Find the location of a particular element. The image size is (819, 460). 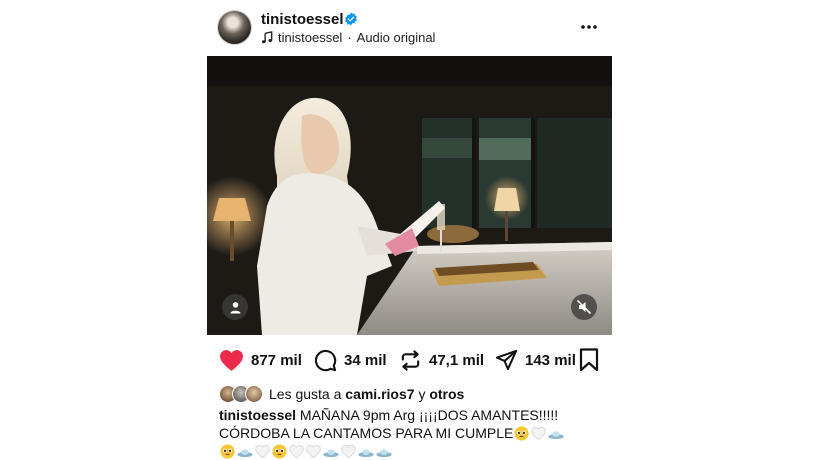

mute-toggle-button is located at coordinates (584, 307).